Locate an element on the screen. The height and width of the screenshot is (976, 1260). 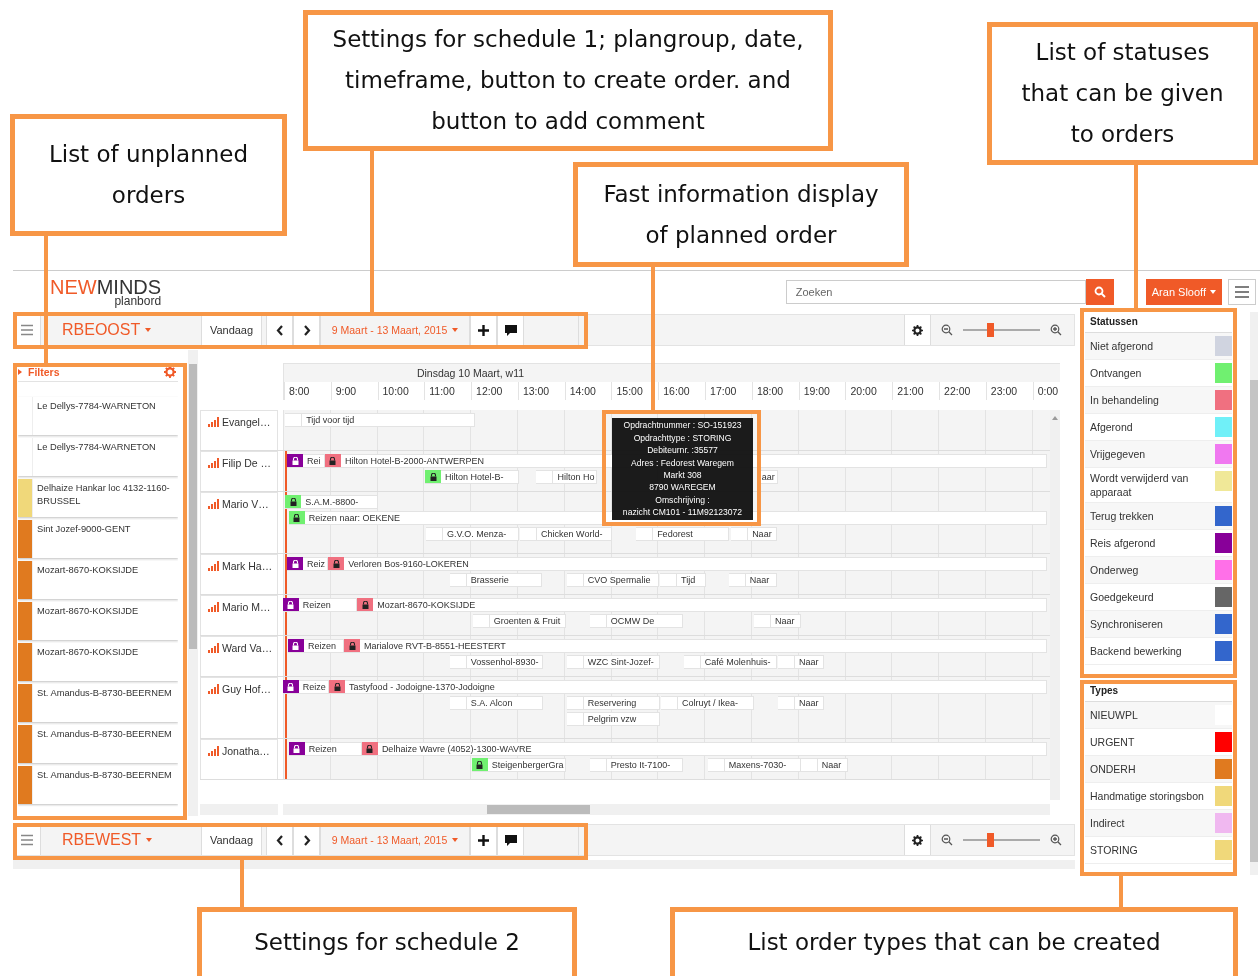
tooltip-text: 8790 WAREGEM is located at coordinates (682, 487).